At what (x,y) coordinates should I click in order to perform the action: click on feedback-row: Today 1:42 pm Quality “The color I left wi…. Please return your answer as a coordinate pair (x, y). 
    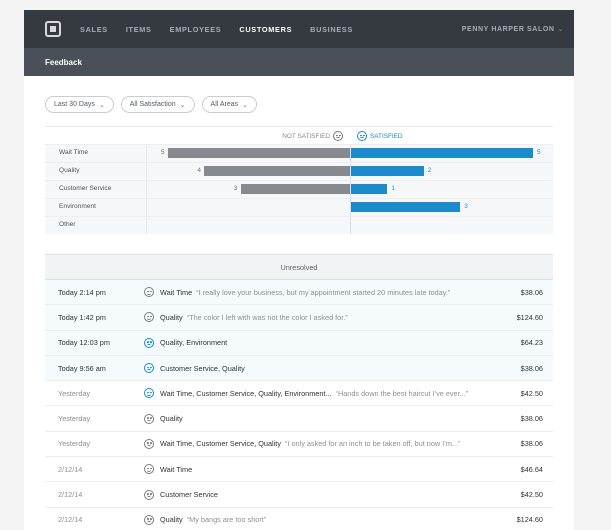
    Looking at the image, I should click on (299, 318).